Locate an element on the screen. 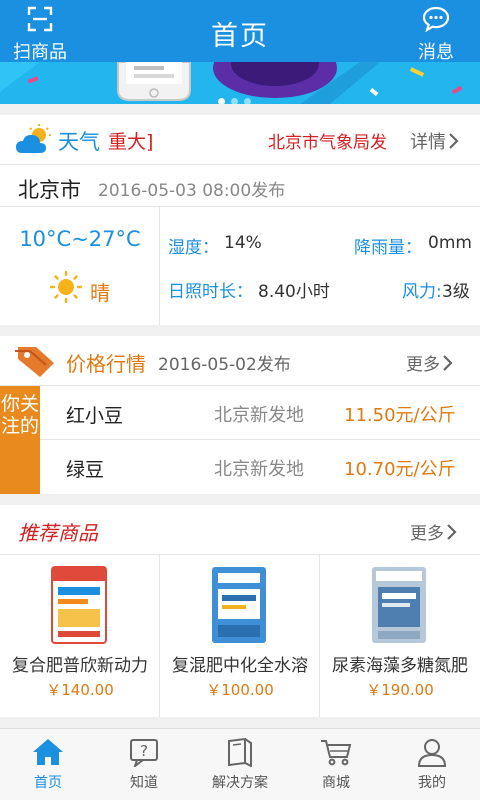  tab-home-label: 首页 is located at coordinates (48, 783).